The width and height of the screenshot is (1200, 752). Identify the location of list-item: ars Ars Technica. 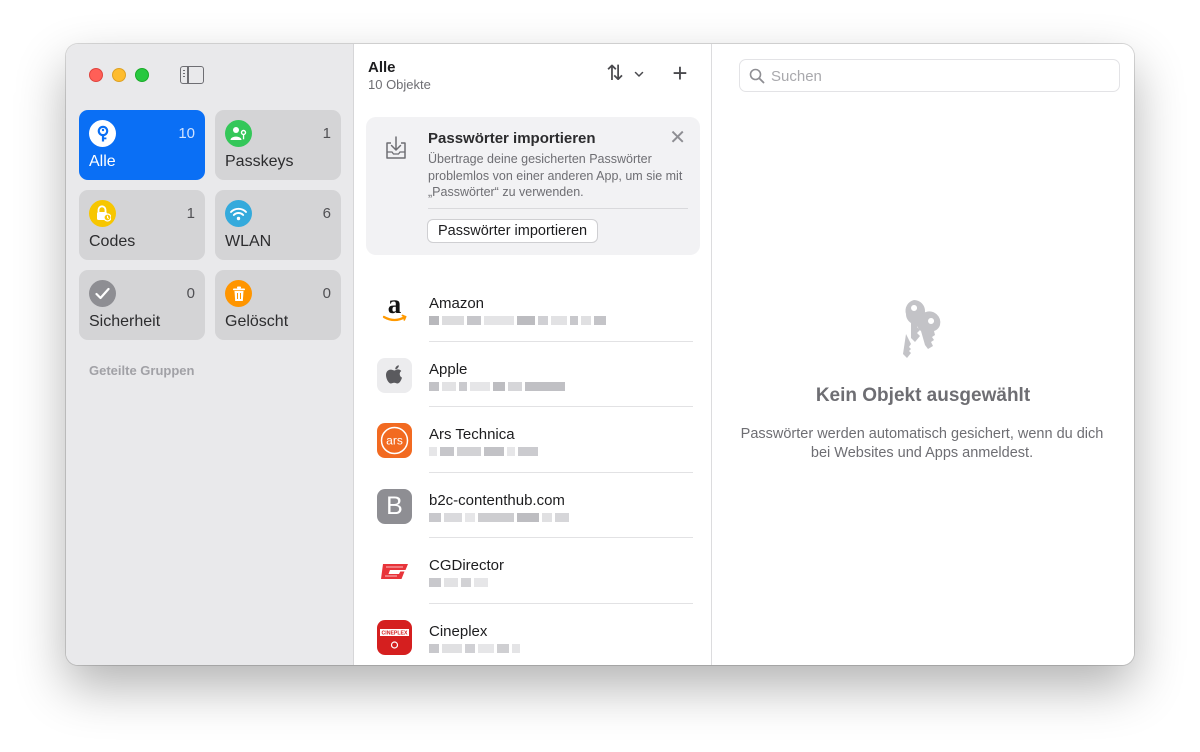
(532, 440).